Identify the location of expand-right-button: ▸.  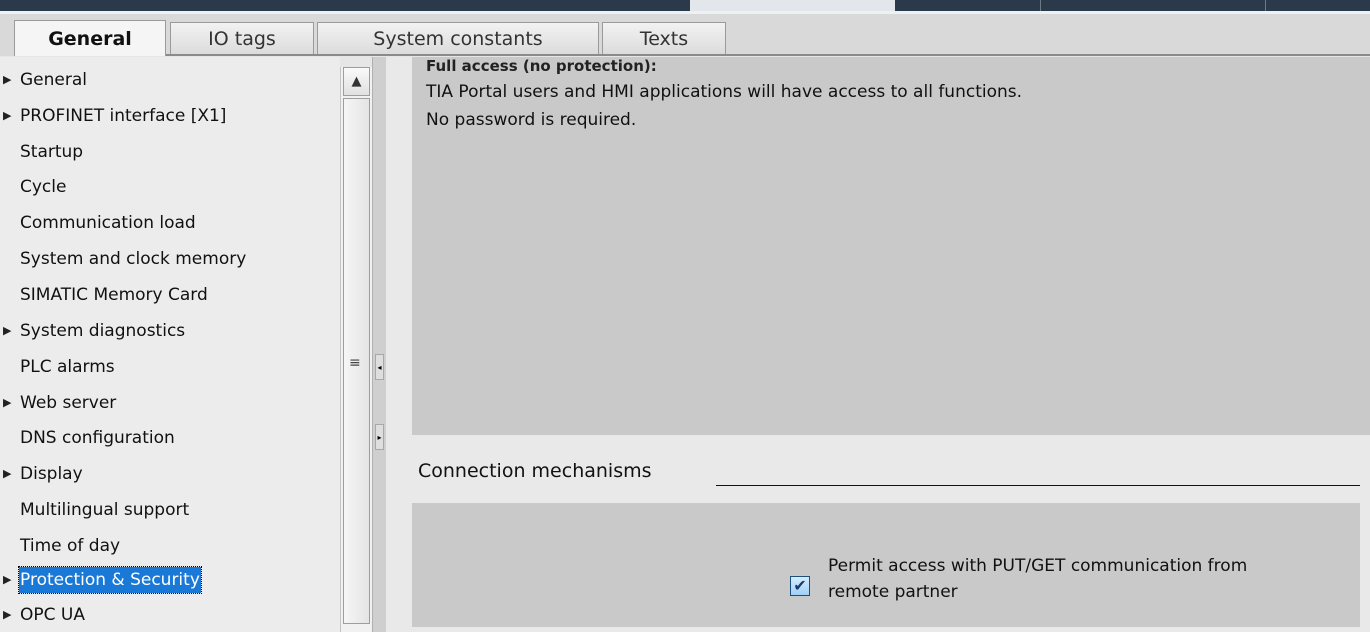
(379, 437).